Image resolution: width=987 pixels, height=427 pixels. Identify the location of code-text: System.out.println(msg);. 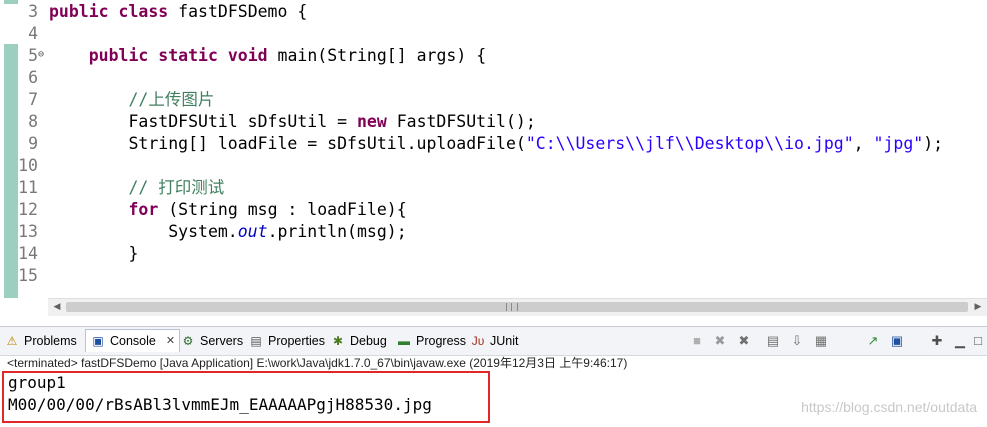
(228, 232).